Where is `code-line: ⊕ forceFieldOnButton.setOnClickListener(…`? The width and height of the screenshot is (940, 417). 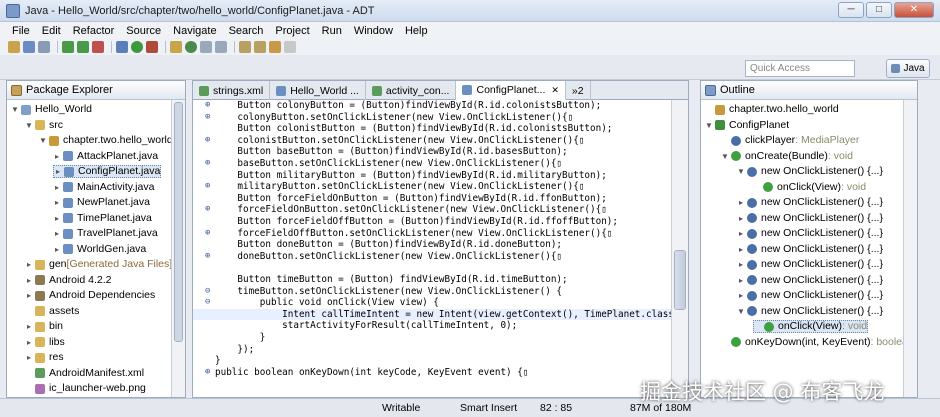
code-line: ⊕ forceFieldOnButton.setOnClickListener(… is located at coordinates (432, 209).